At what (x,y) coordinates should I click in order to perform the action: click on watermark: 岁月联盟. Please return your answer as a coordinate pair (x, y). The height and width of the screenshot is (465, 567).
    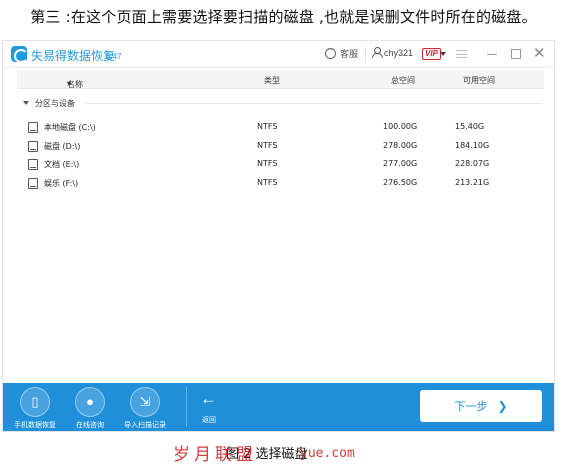
    Looking at the image, I should click on (215, 455).